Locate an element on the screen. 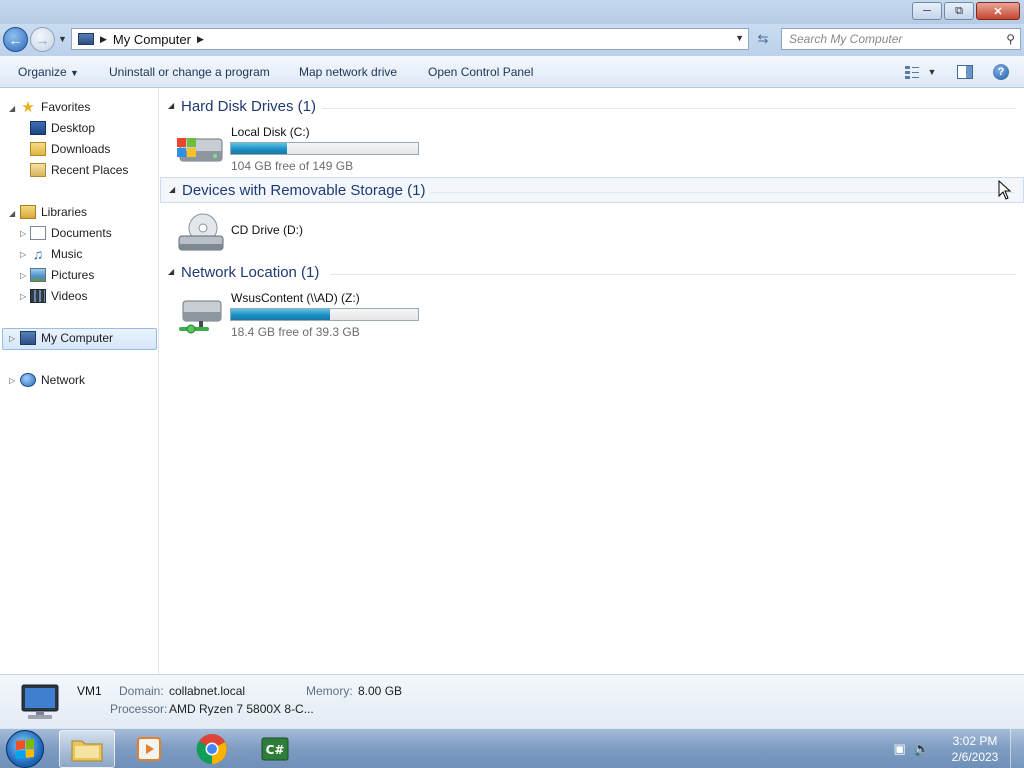 The height and width of the screenshot is (768, 1024). network-status-icon: ▣ is located at coordinates (900, 749).